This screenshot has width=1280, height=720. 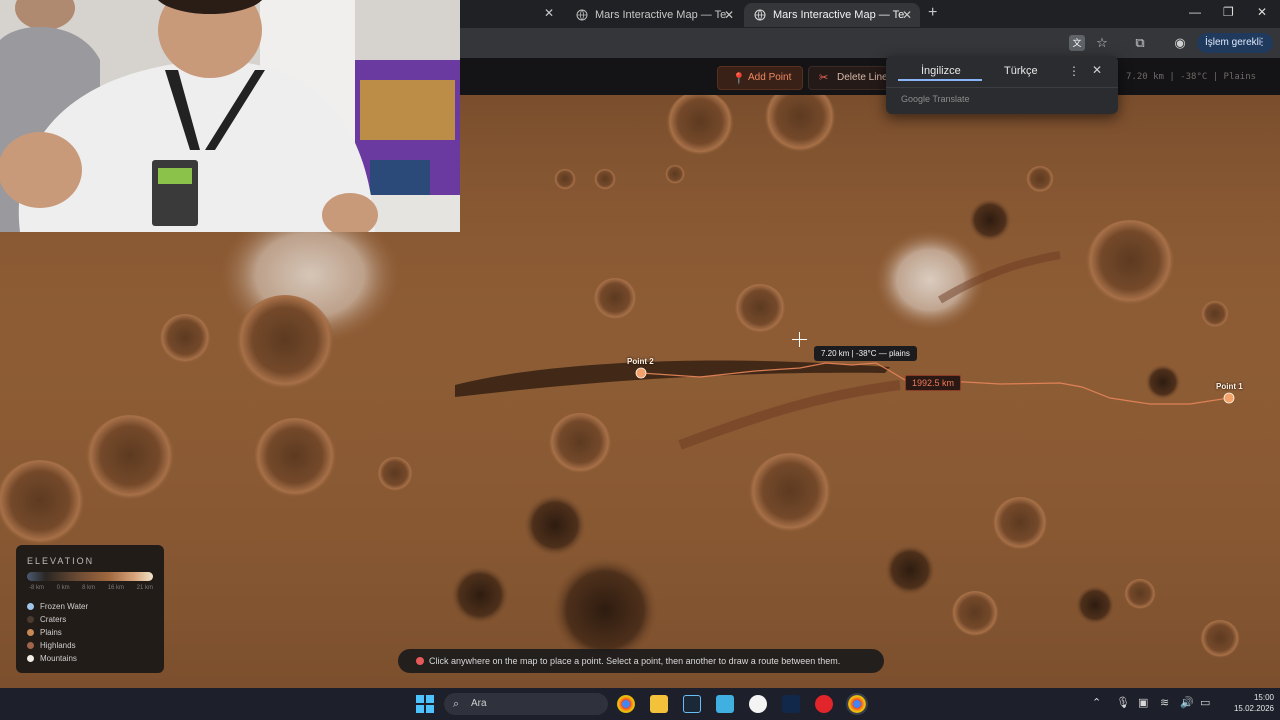 What do you see at coordinates (935, 99) in the screenshot?
I see `translate-footer: Google Translate` at bounding box center [935, 99].